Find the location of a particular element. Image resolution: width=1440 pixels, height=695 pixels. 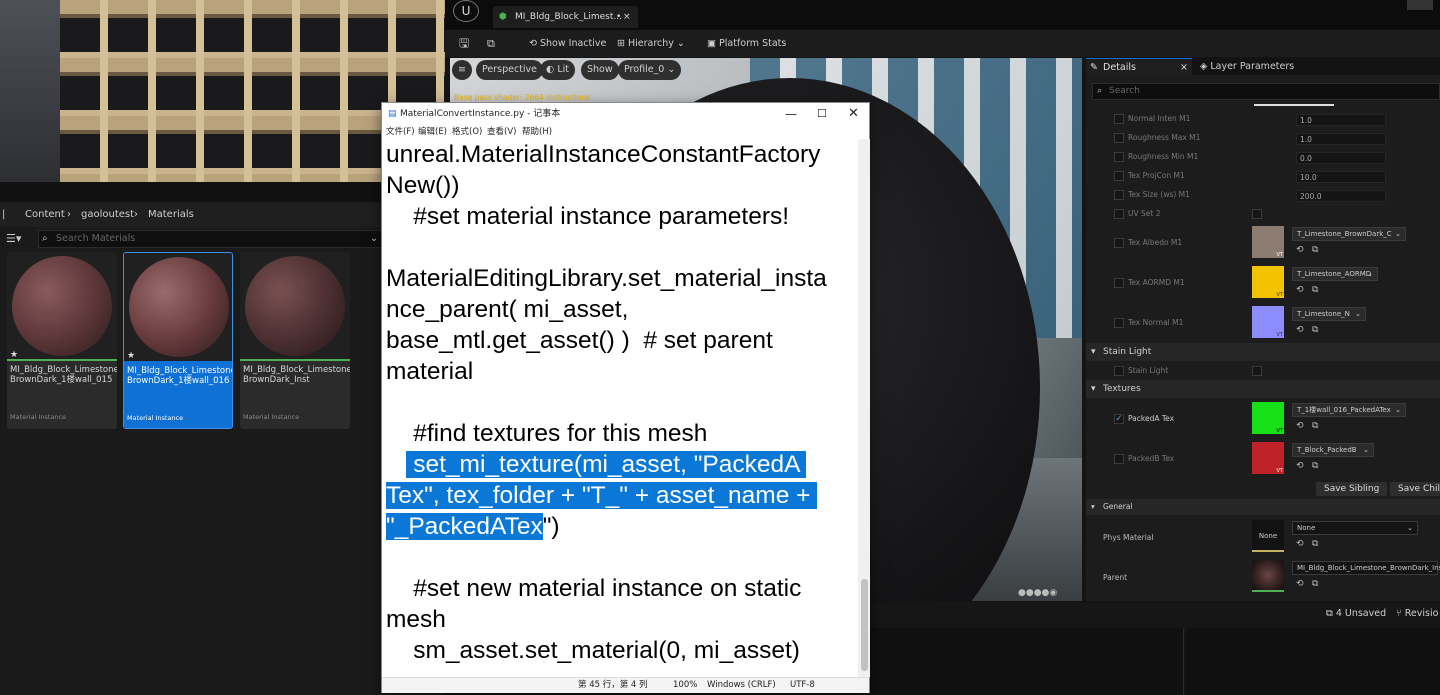

save-icon: 🖫 is located at coordinates (464, 43).